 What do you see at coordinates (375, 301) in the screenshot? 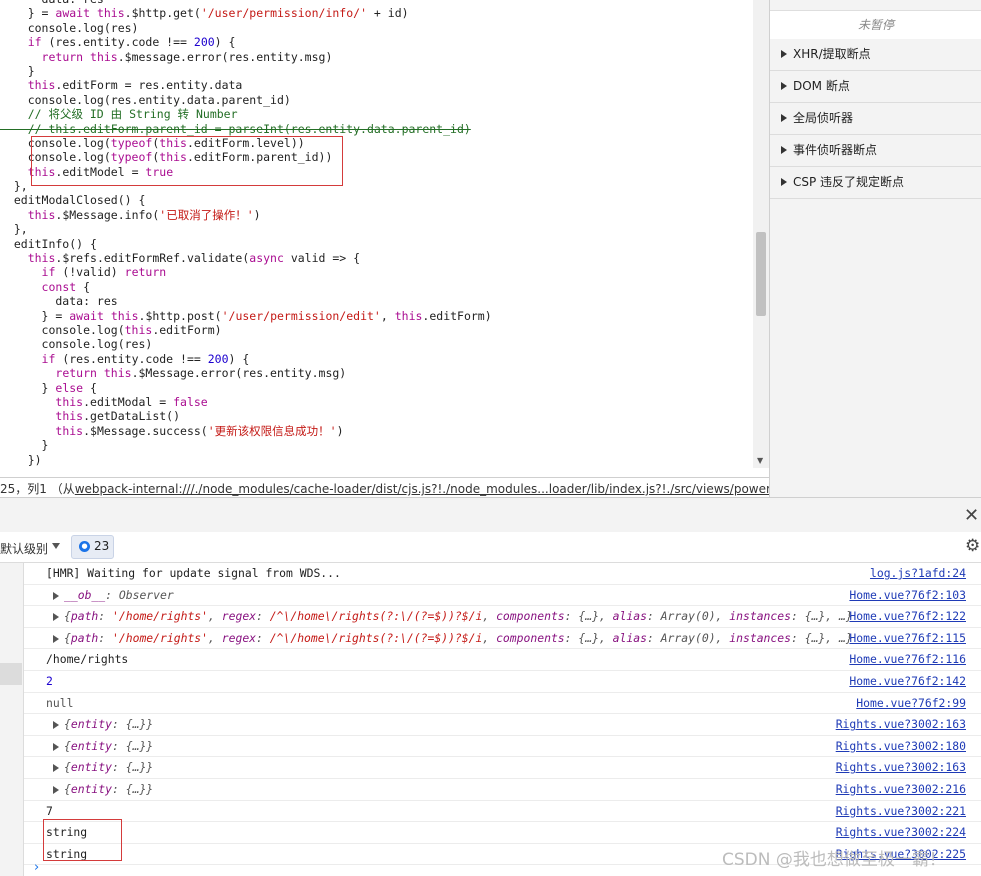
I see `code-line: data: res` at bounding box center [375, 301].